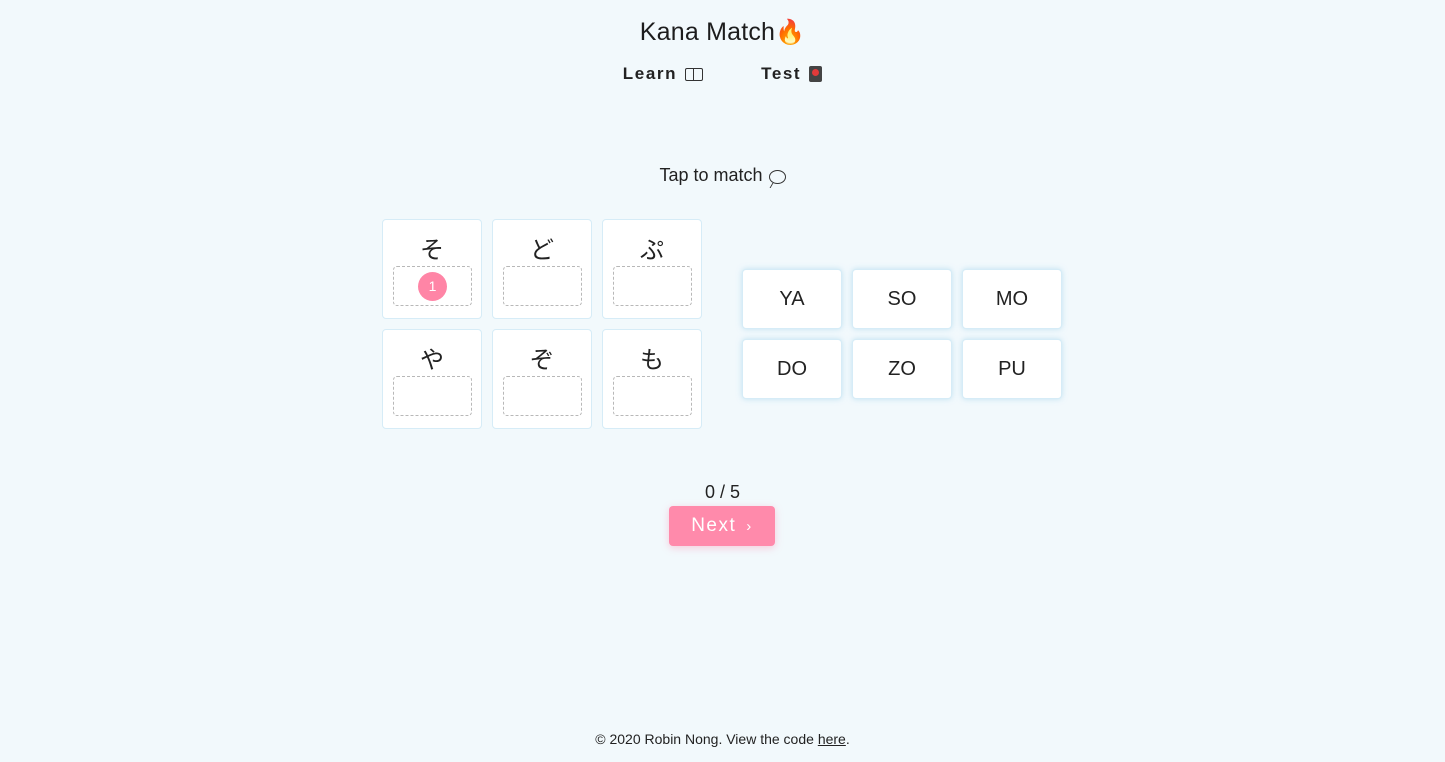 This screenshot has width=1445, height=762. I want to click on nav-learn-label: Learn, so click(650, 73).